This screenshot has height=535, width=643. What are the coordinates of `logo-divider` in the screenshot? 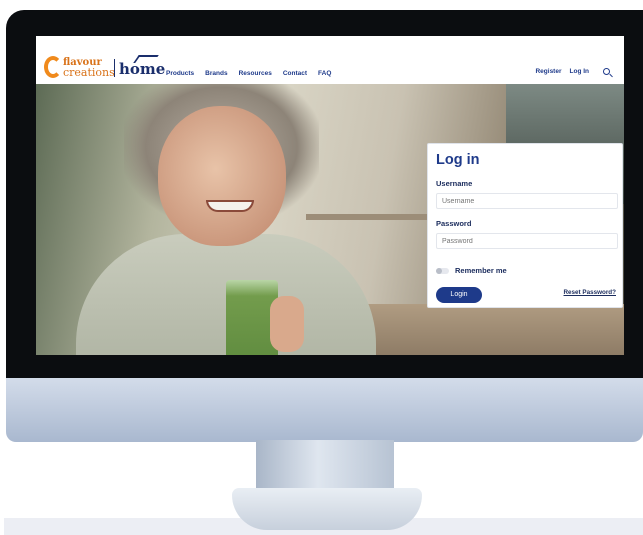 It's located at (114, 68).